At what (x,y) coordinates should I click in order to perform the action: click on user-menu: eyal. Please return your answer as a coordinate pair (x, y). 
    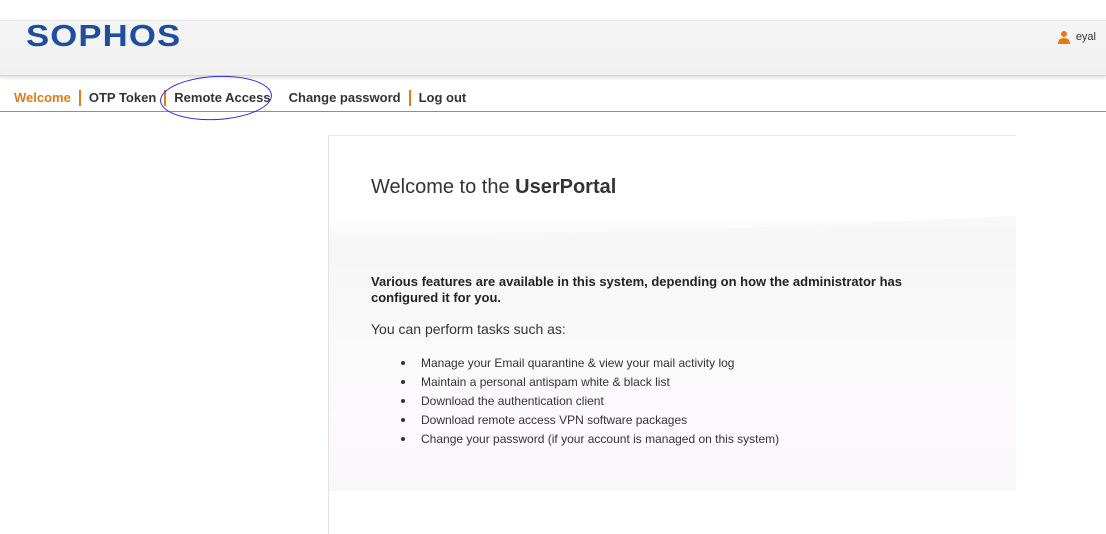
    Looking at the image, I should click on (1076, 37).